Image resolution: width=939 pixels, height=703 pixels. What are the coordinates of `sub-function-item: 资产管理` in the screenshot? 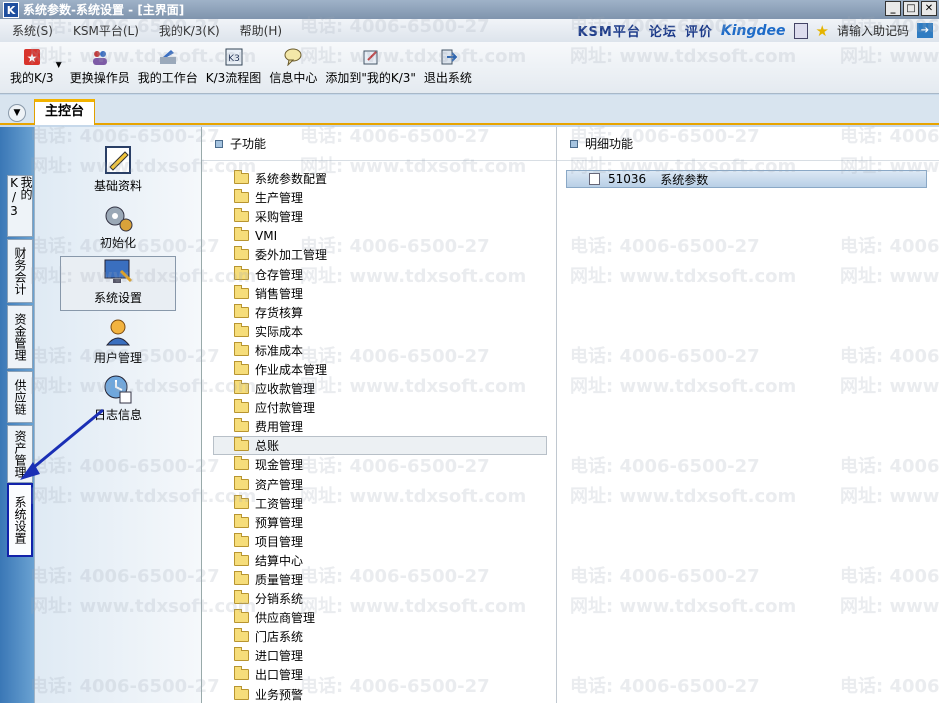 It's located at (379, 484).